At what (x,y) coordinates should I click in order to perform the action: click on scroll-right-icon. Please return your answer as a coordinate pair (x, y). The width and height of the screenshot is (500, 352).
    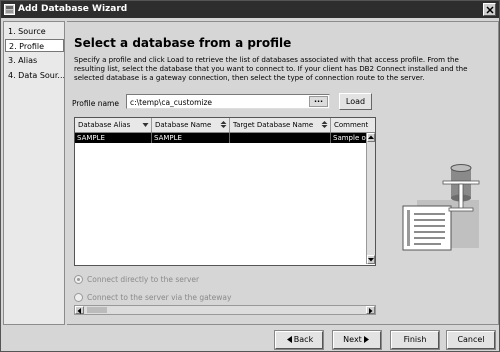
    Looking at the image, I should click on (371, 311).